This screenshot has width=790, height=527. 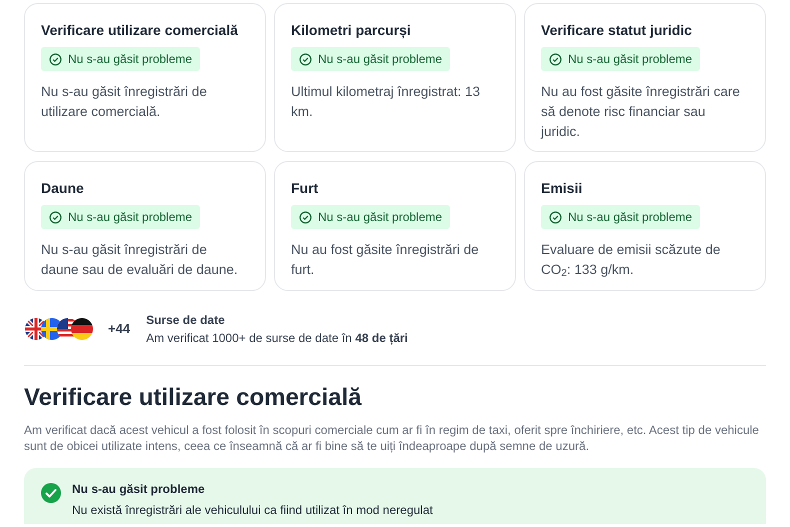 What do you see at coordinates (139, 489) in the screenshot?
I see `result-title: Nu s-au găsit probleme` at bounding box center [139, 489].